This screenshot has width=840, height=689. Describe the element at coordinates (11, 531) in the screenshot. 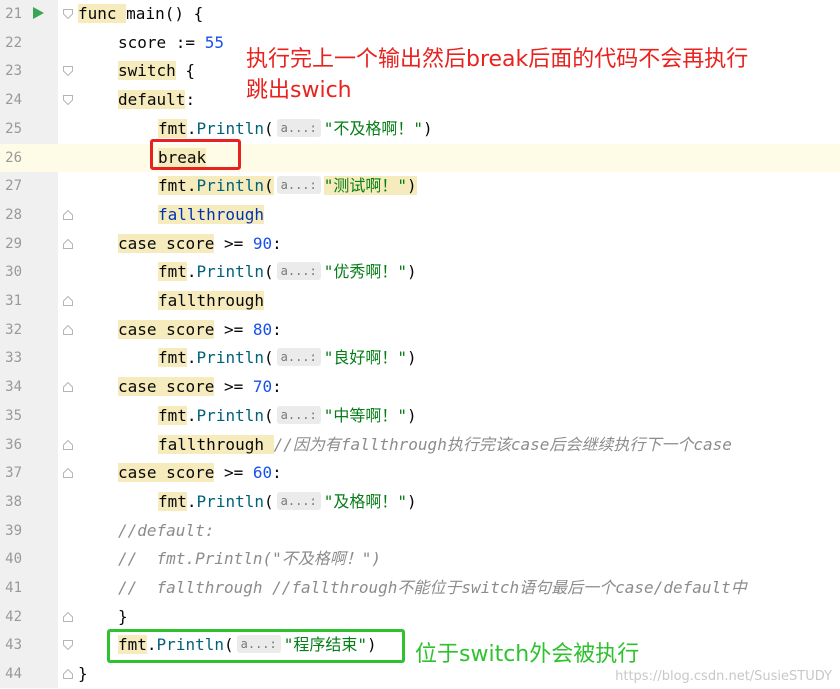

I see `line-number: 39` at that location.